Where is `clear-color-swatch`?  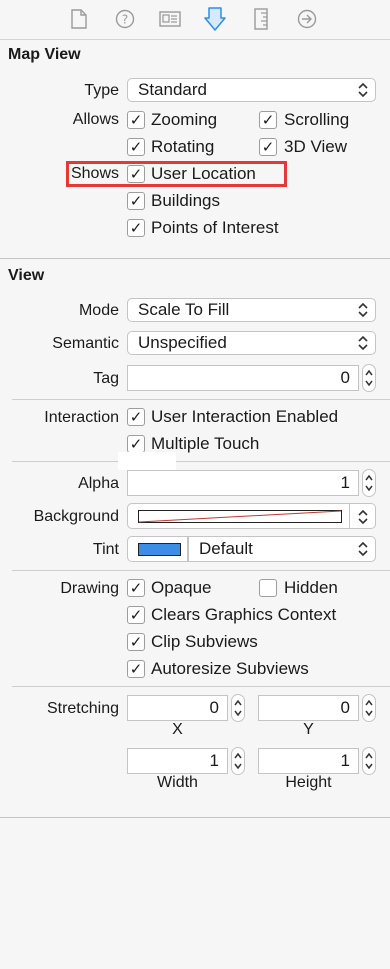
clear-color-swatch is located at coordinates (240, 516).